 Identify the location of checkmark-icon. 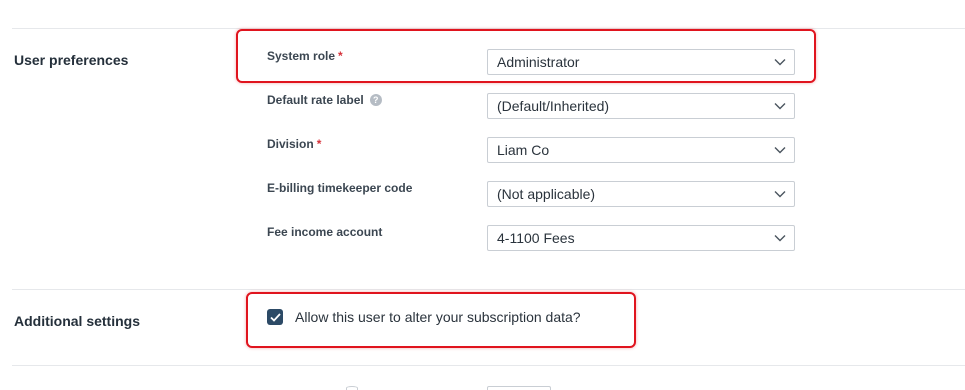
(275, 317).